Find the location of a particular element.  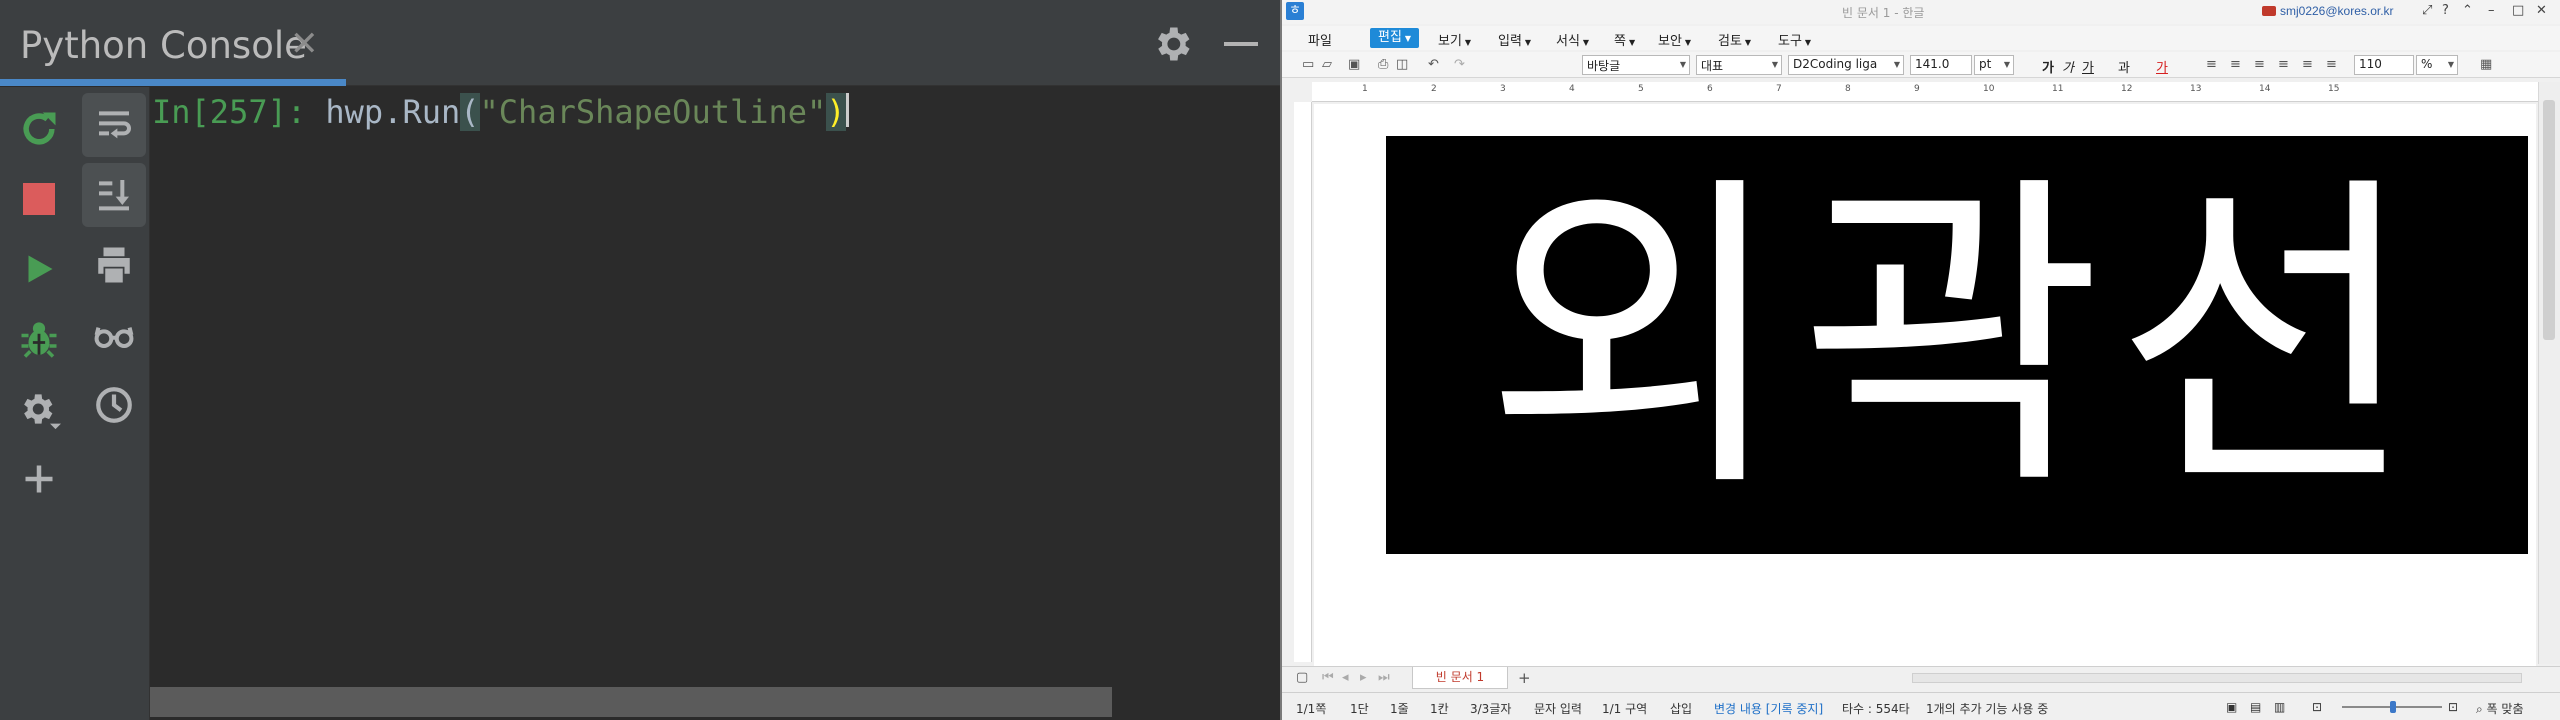

menu-file: 파일 is located at coordinates (1320, 39).